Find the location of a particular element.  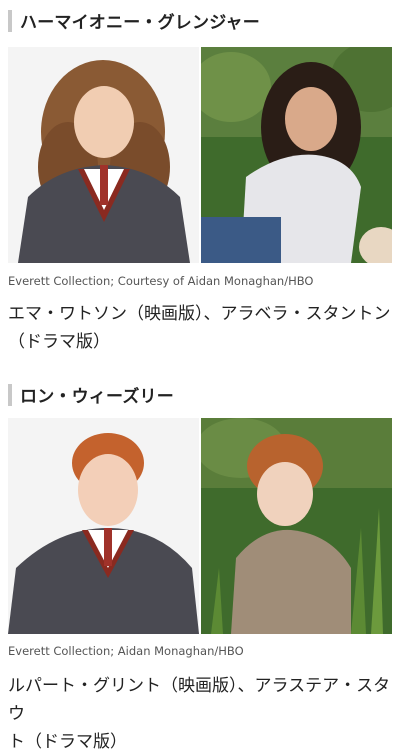

caption-line: ト（ドラマ版） is located at coordinates (67, 742).